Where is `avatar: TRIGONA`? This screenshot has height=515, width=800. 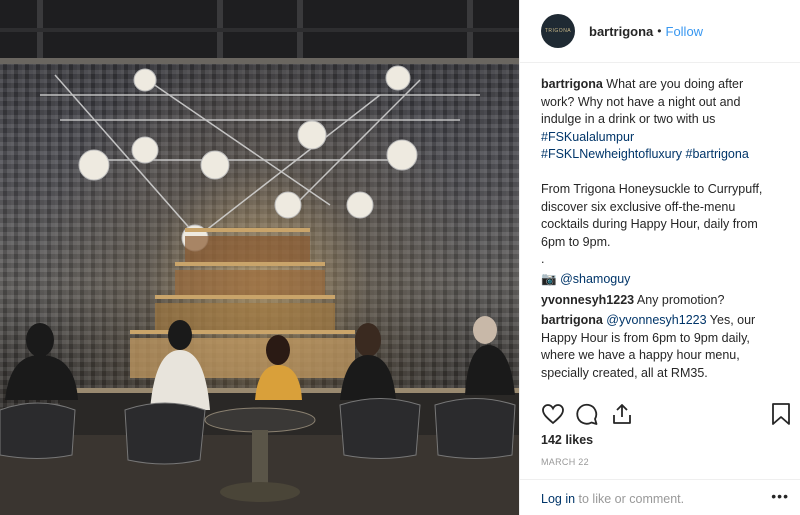 avatar: TRIGONA is located at coordinates (558, 31).